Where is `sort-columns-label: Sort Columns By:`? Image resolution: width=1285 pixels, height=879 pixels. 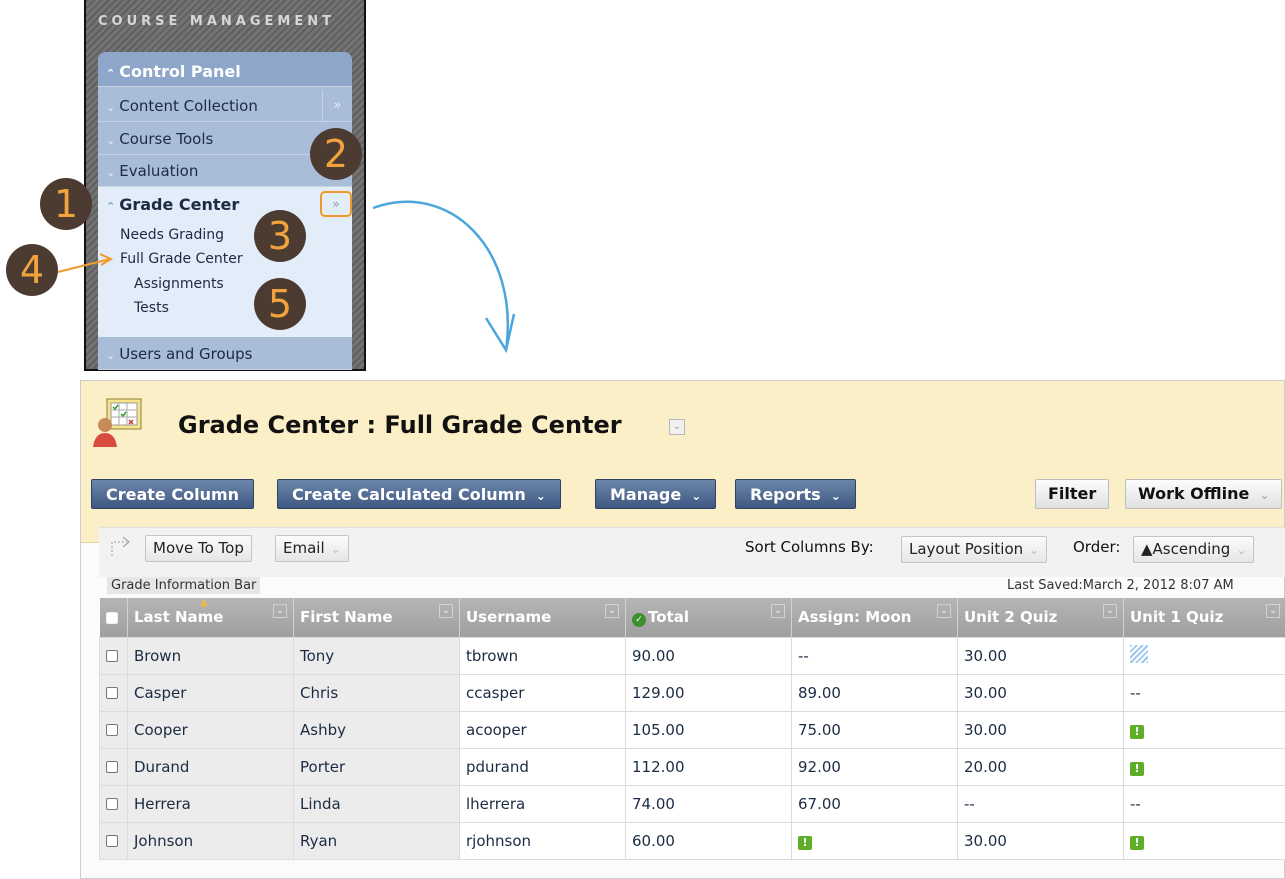 sort-columns-label: Sort Columns By: is located at coordinates (809, 547).